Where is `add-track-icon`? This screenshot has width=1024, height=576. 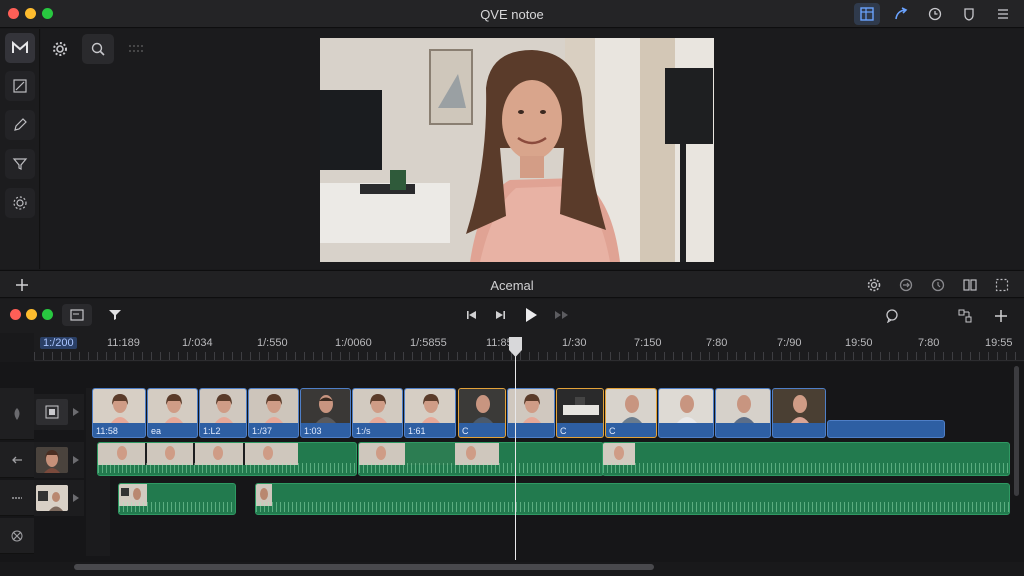
add-track-icon is located at coordinates (1001, 316).